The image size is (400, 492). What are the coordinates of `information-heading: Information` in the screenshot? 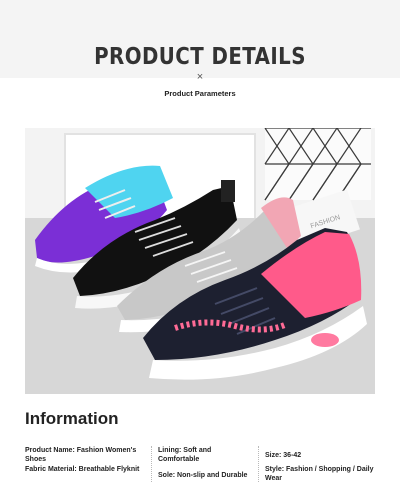 It's located at (72, 418).